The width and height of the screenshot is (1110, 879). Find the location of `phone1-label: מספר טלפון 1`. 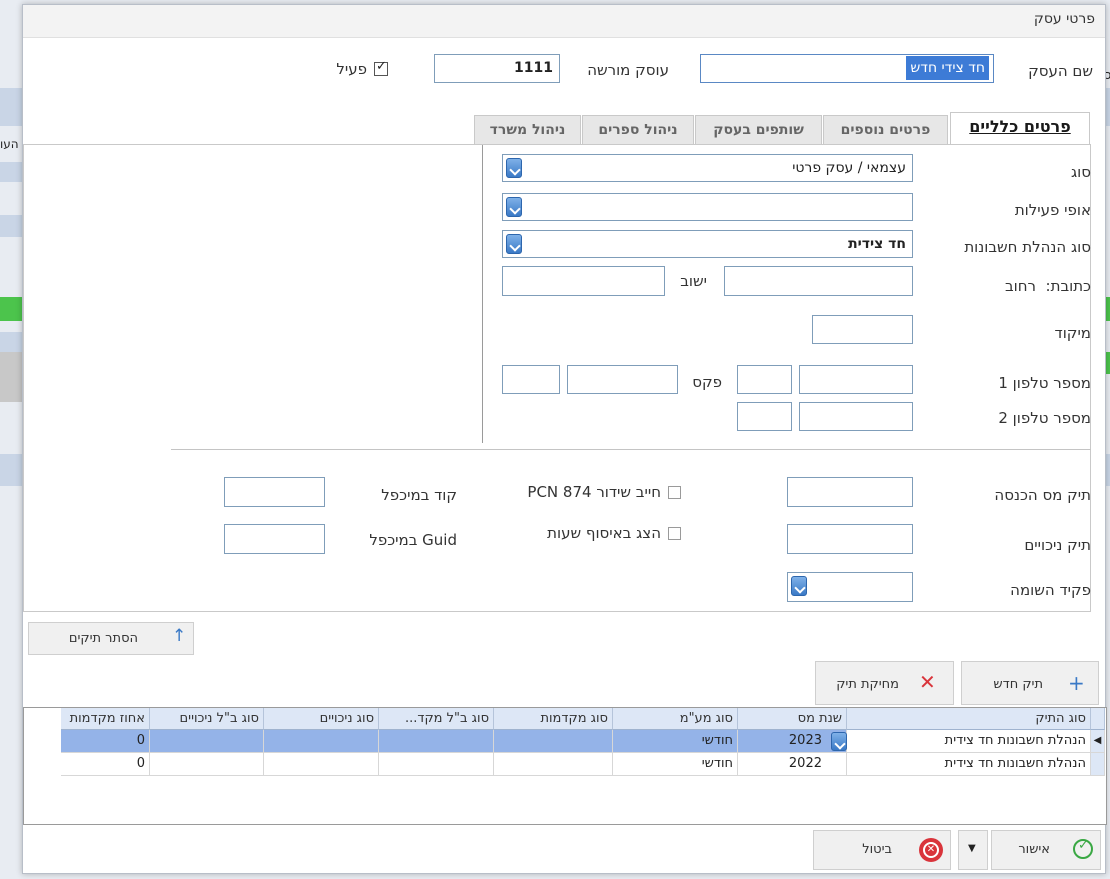

phone1-label: מספר טלפון 1 is located at coordinates (1044, 383).